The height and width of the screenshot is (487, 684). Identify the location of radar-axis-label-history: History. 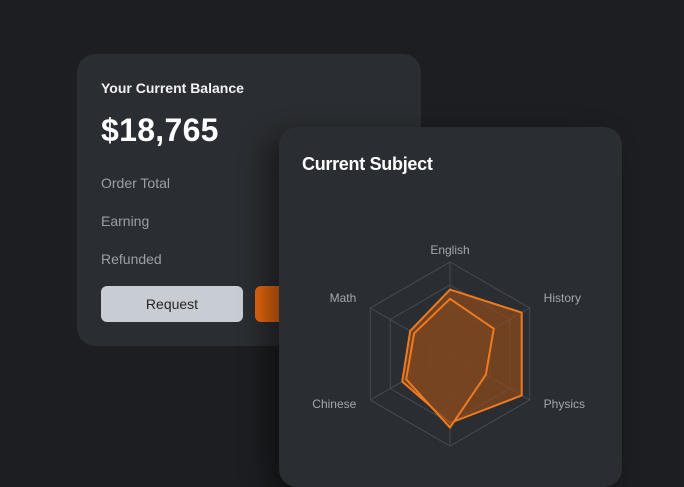
(562, 298).